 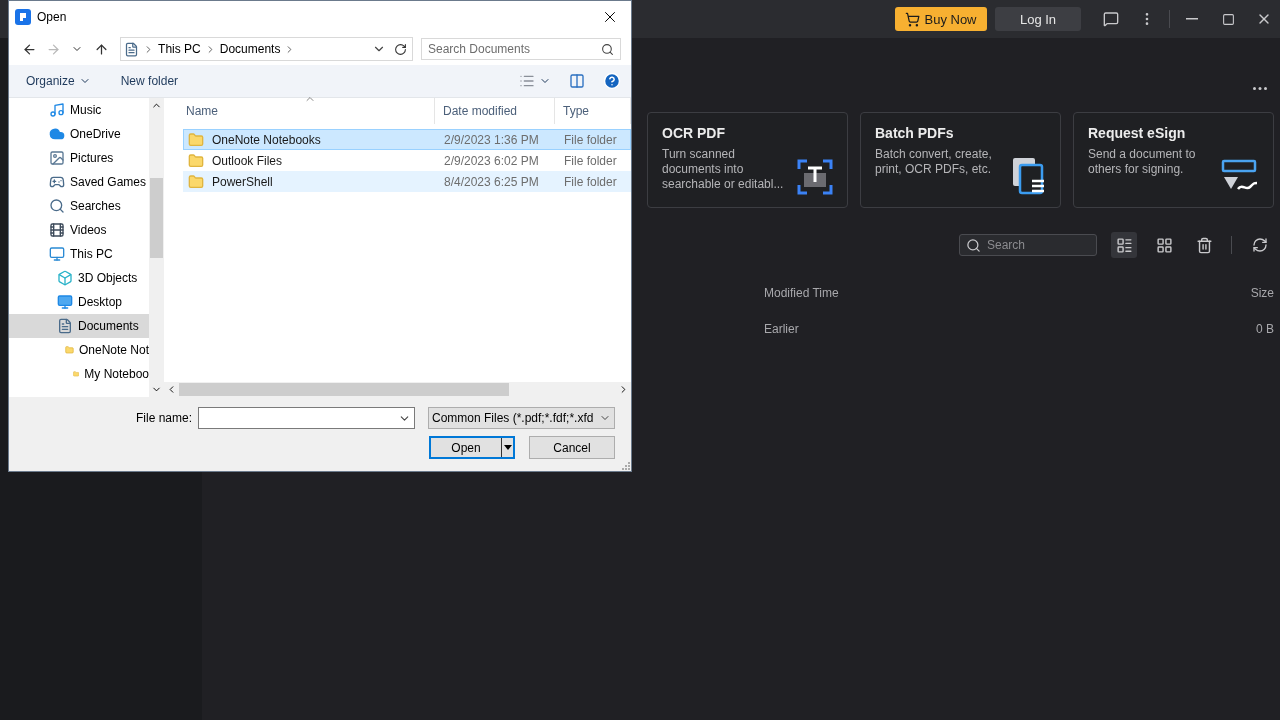 I want to click on view-options-button, so click(x=535, y=81).